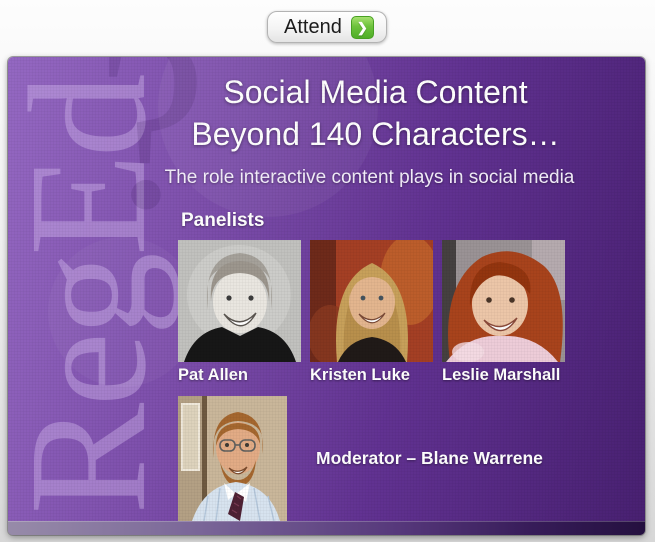 Image resolution: width=655 pixels, height=542 pixels. Describe the element at coordinates (213, 375) in the screenshot. I see `panelist-name: Pat Allen` at that location.